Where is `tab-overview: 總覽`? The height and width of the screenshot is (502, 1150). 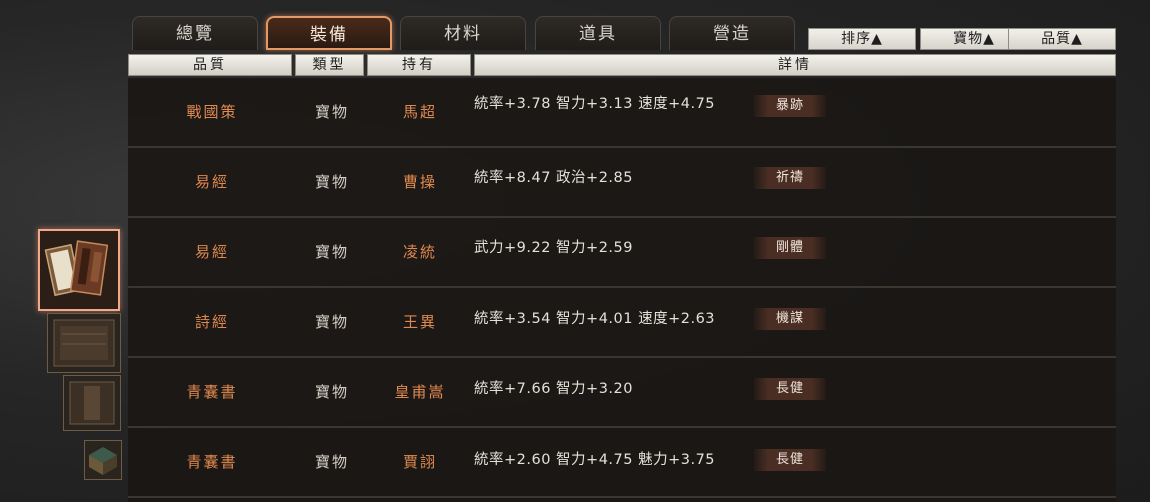
tab-overview: 總覽 is located at coordinates (195, 33).